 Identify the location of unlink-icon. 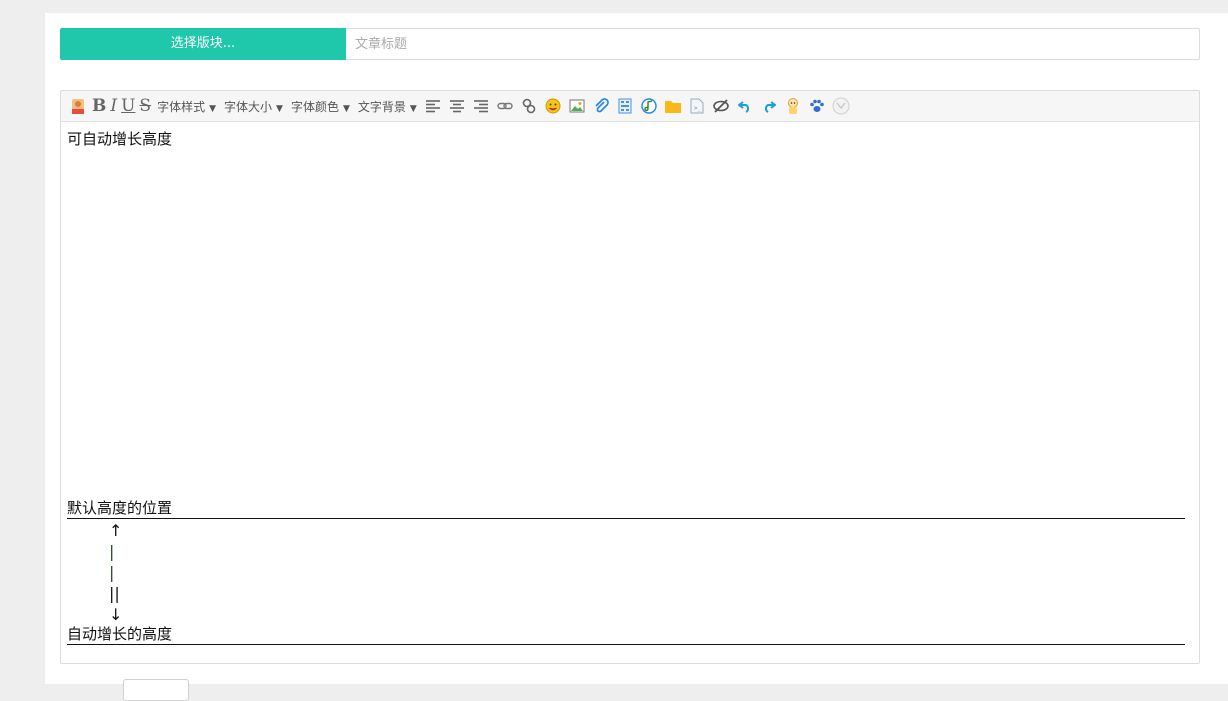
(529, 106).